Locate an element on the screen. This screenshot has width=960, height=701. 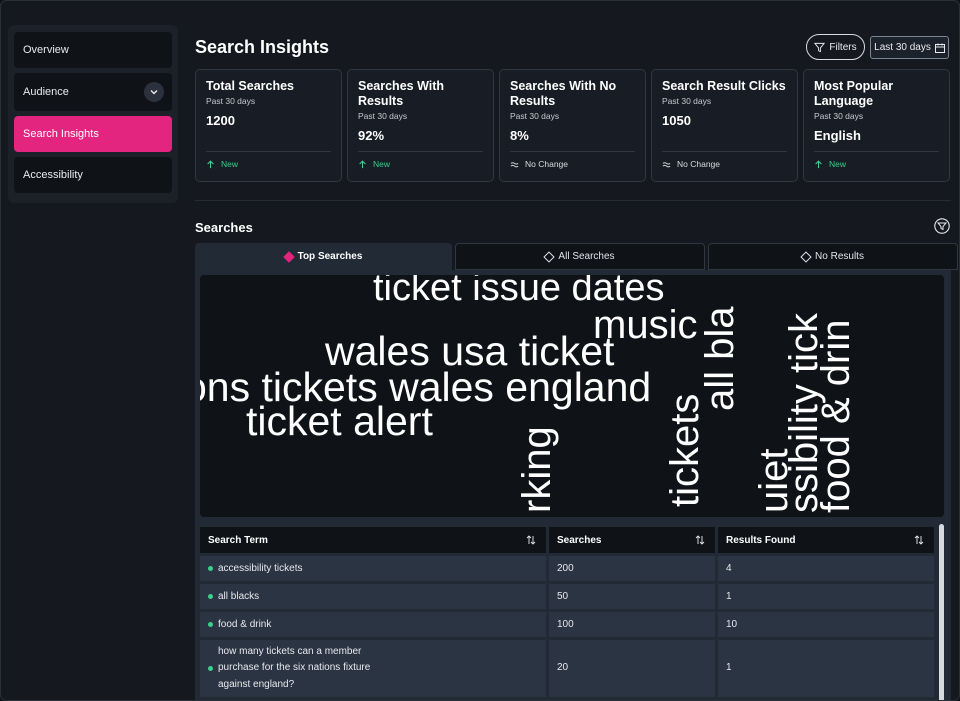
card-trend-label: No Change is located at coordinates (699, 164).